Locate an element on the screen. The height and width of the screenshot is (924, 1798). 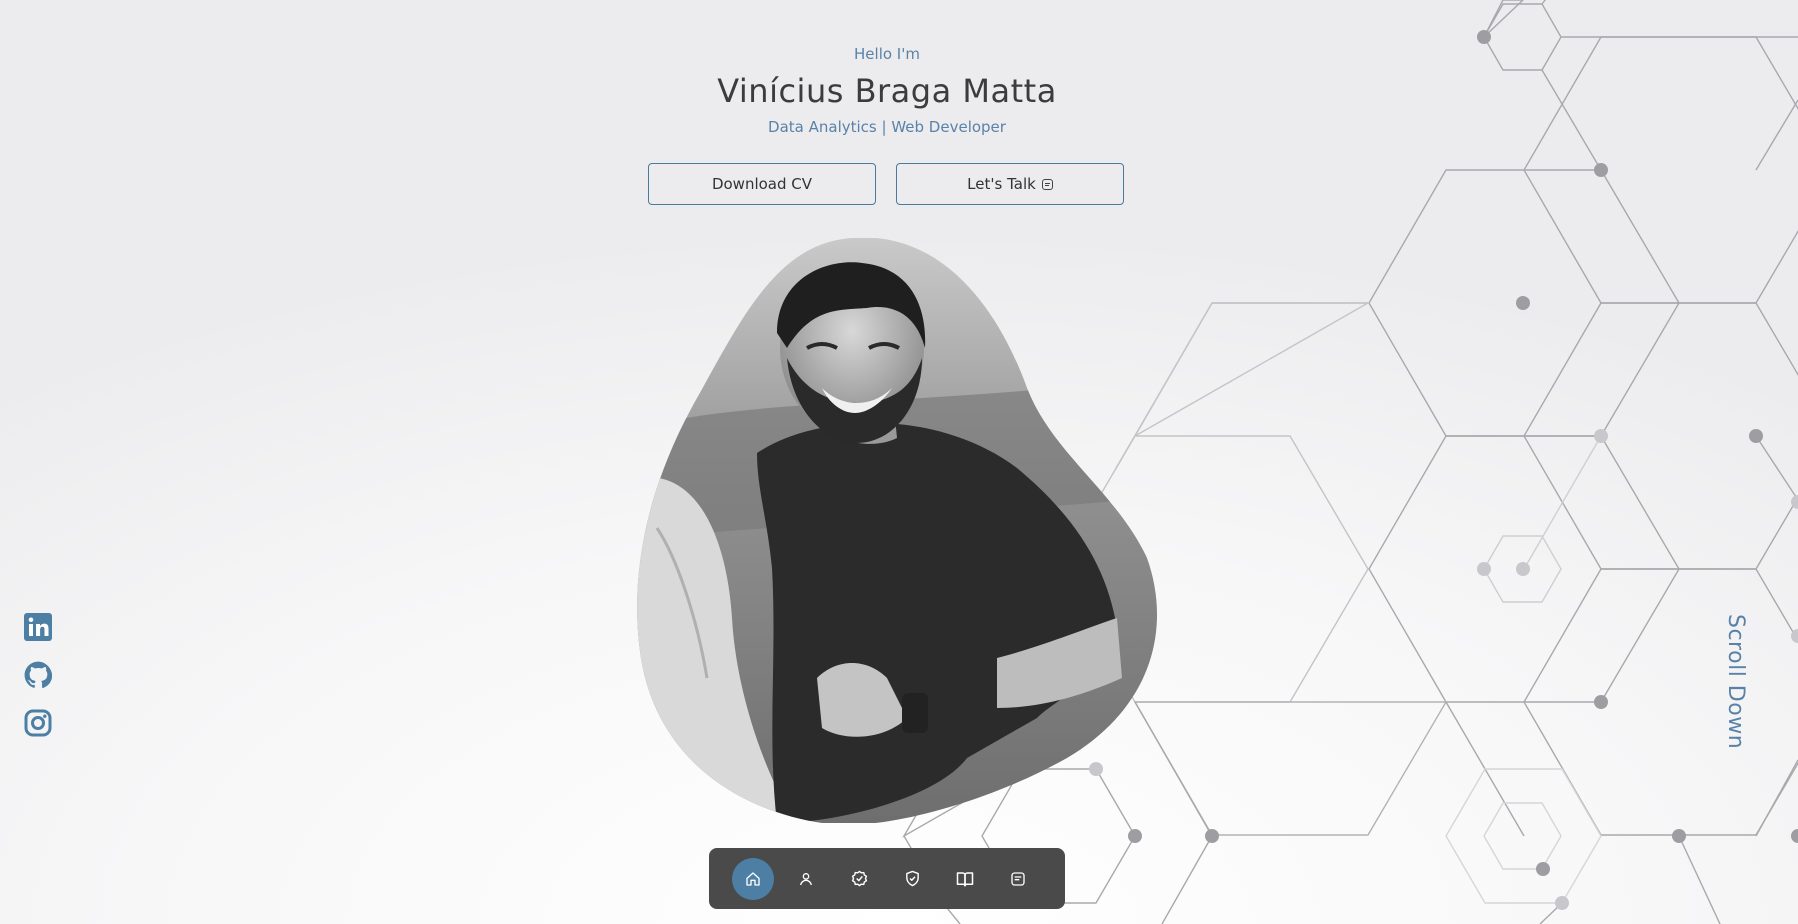
bottom-nav is located at coordinates (887, 878).